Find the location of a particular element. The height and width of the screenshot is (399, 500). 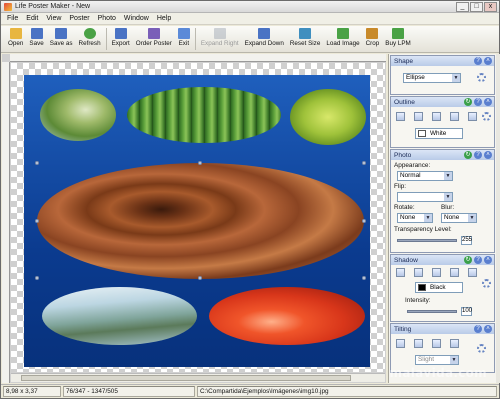

photo-section-header: Photo ↻? ˄ is located at coordinates (442, 155).